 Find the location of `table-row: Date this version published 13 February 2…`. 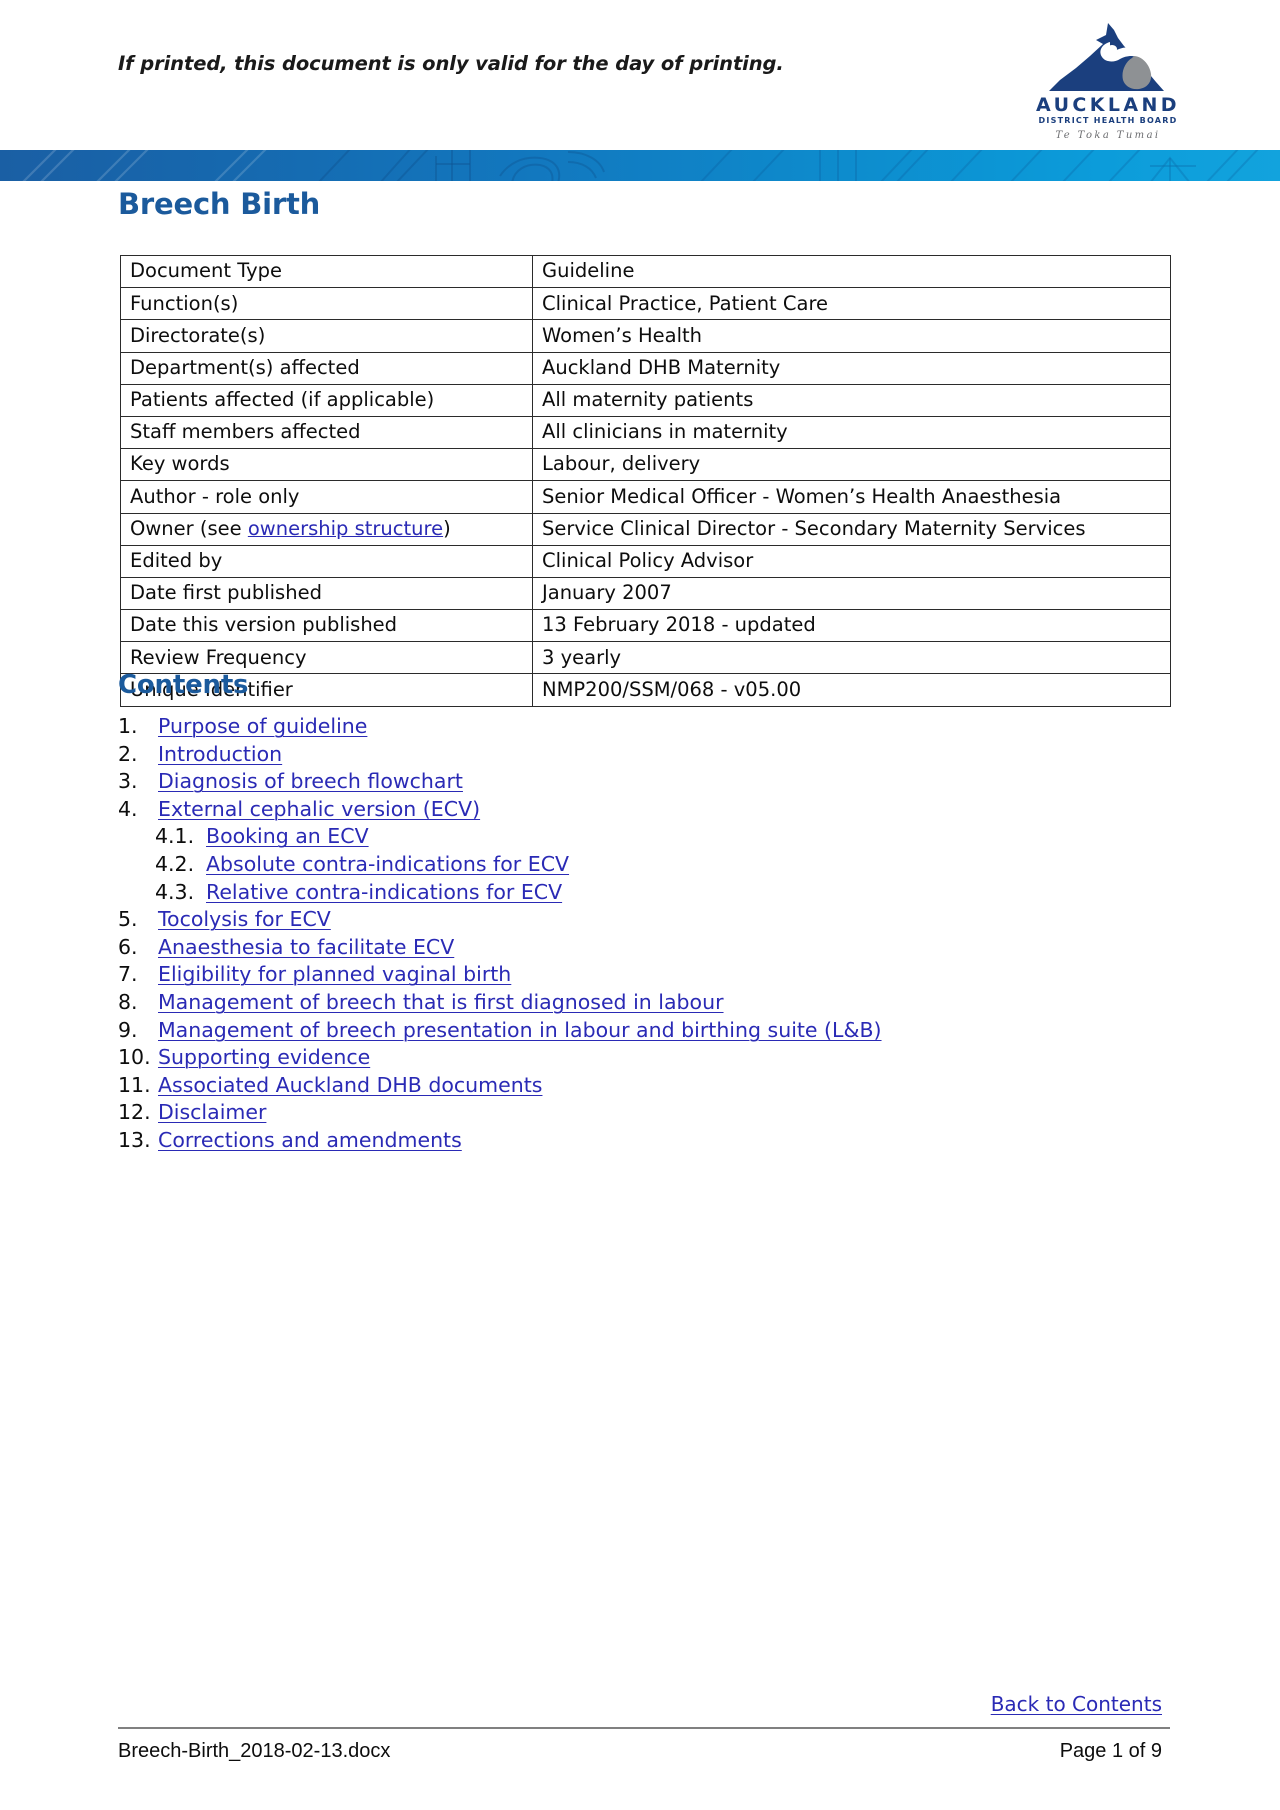

table-row: Date this version published 13 February 2… is located at coordinates (645, 626).